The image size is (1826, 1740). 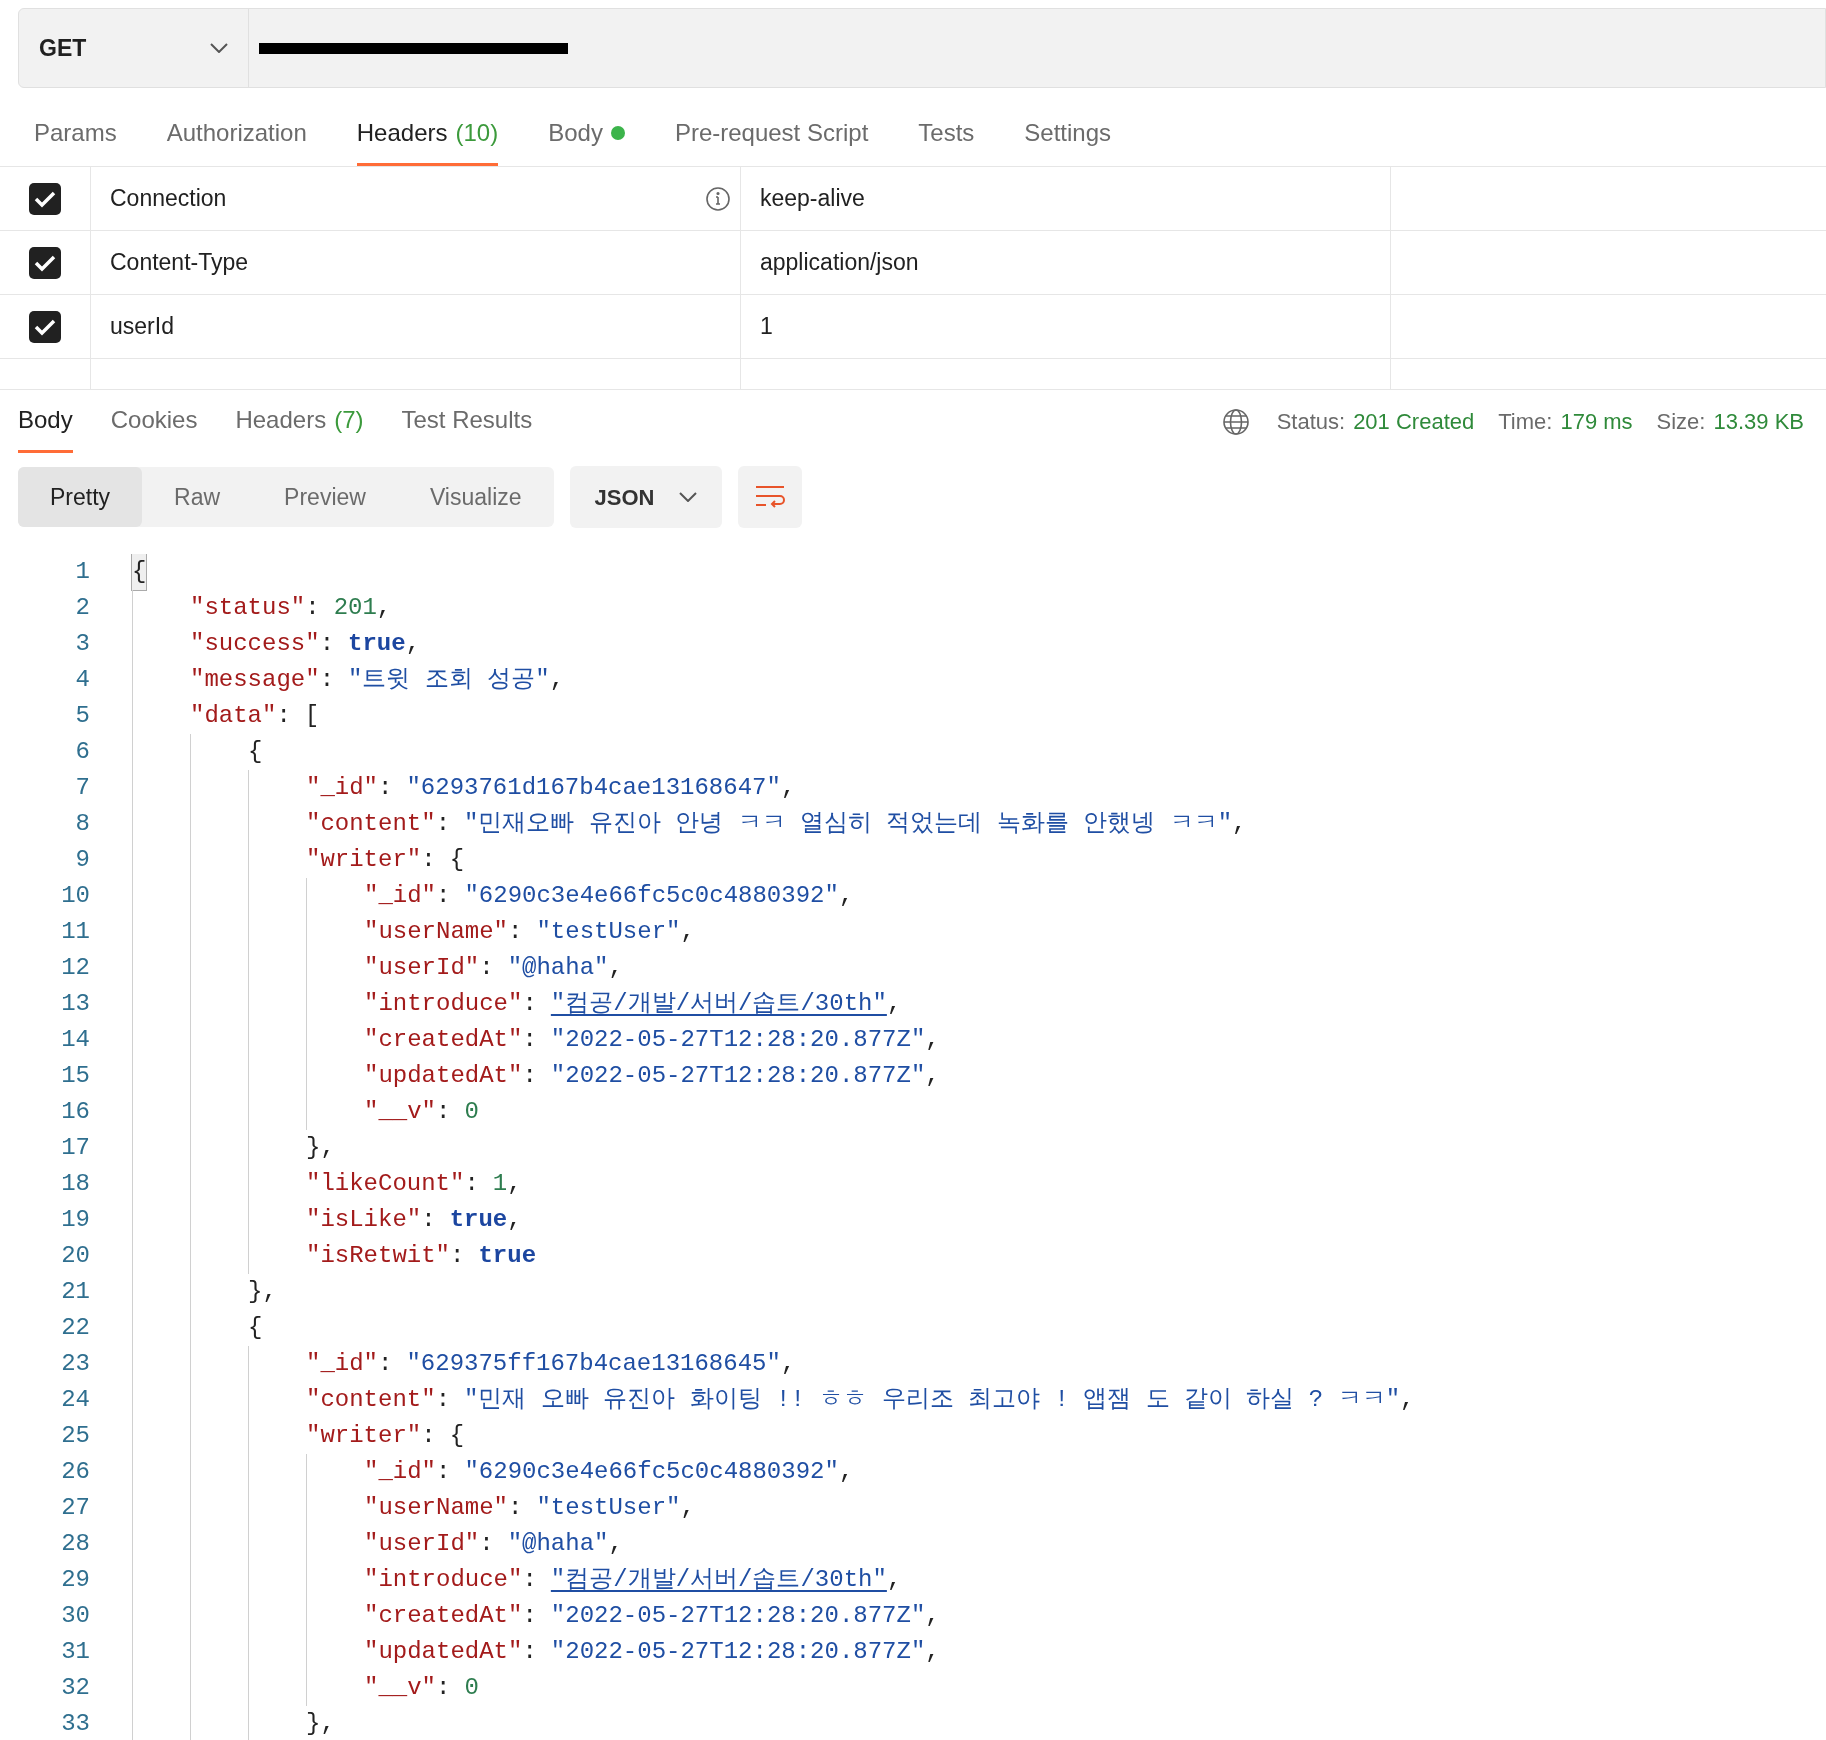 What do you see at coordinates (168, 198) in the screenshot?
I see `header-key: Connection` at bounding box center [168, 198].